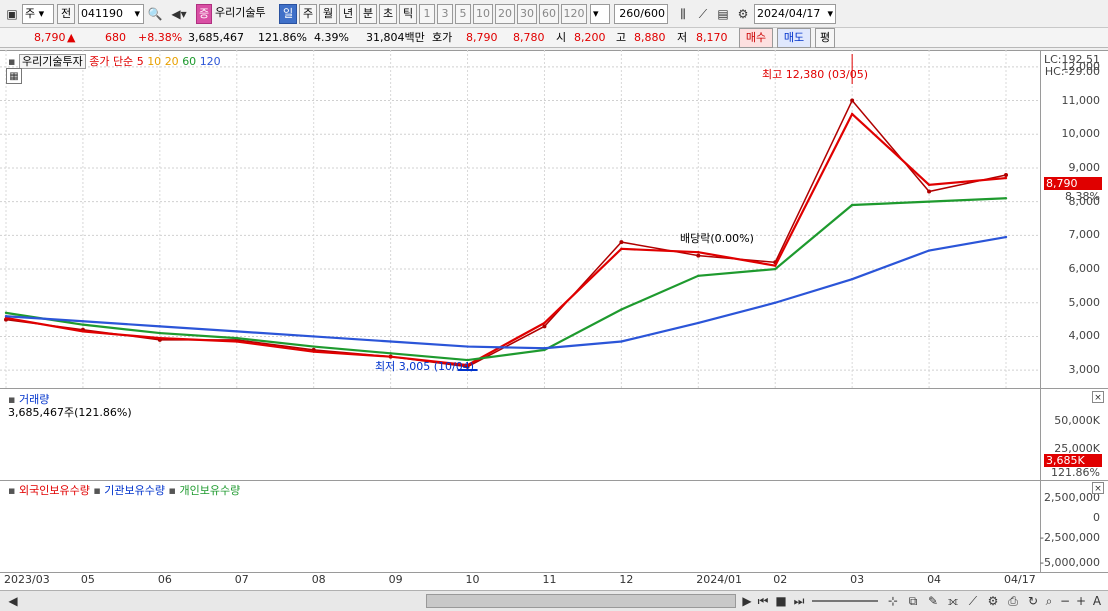 The image size is (1108, 611). I want to click on high-label: 고, so click(621, 37).